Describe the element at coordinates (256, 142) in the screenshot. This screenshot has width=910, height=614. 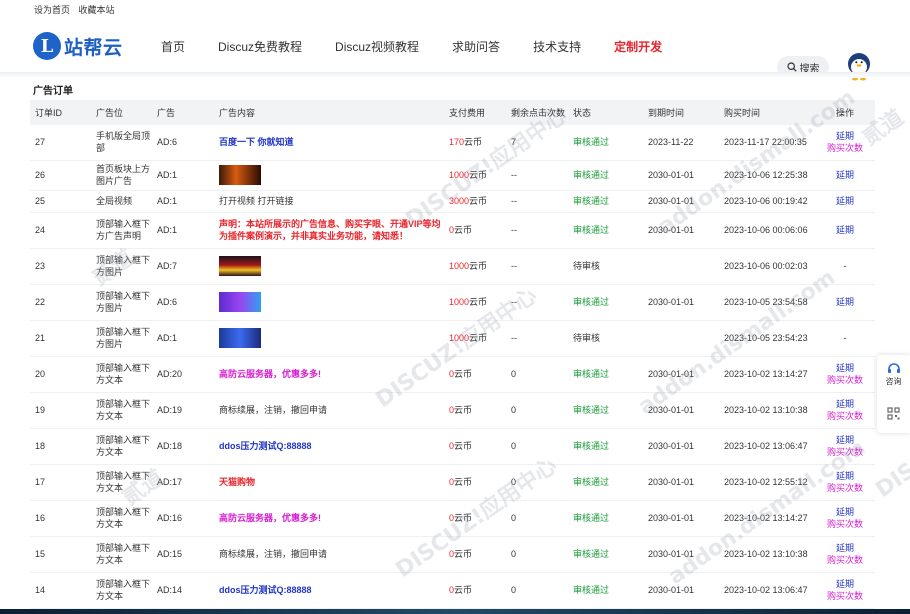
I see `ad-content-text: 百度一下 你就知道` at that location.